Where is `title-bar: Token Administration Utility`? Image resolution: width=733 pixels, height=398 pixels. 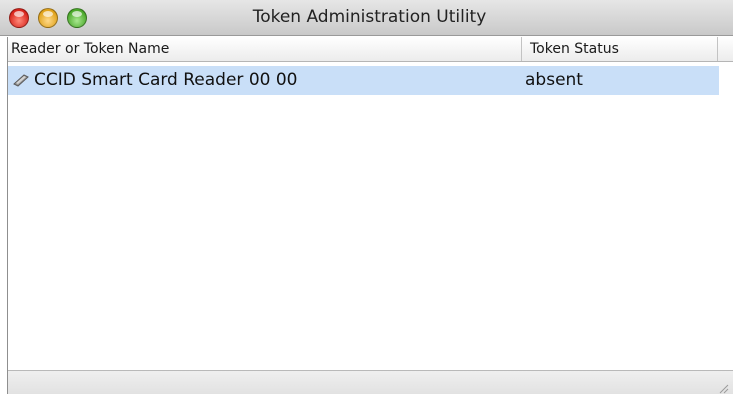 title-bar: Token Administration Utility is located at coordinates (366, 18).